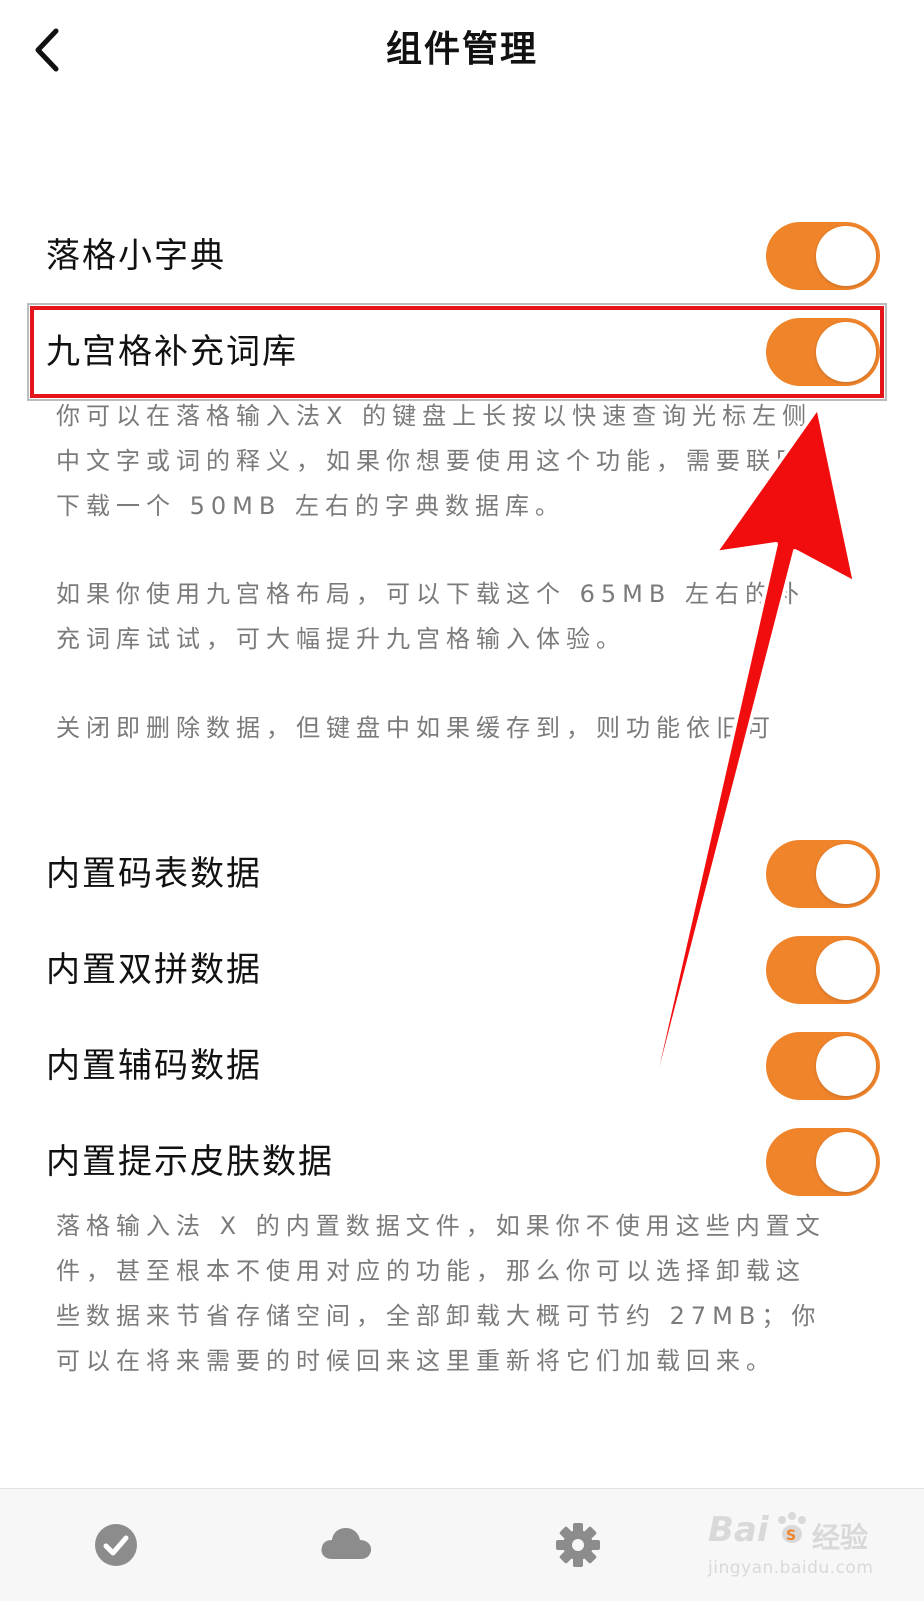  I want to click on check-circle-icon, so click(116, 1545).